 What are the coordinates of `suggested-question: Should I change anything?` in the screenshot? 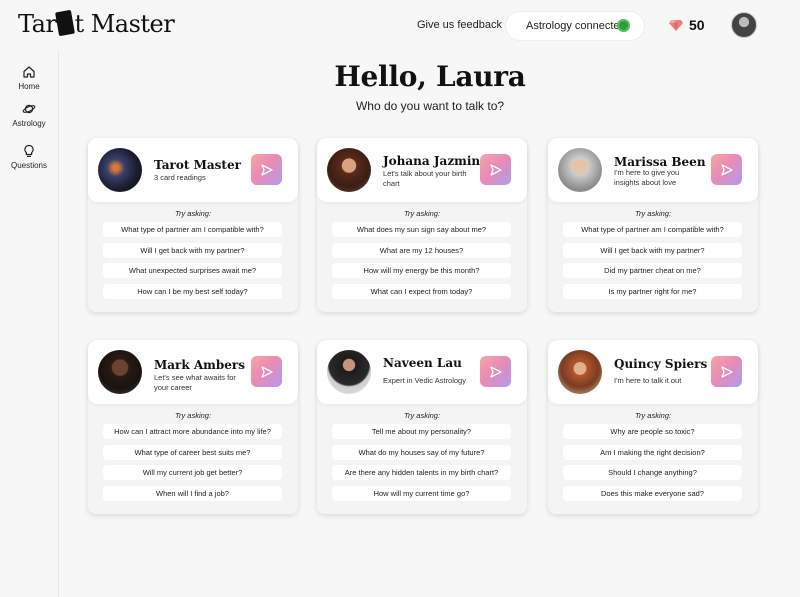 It's located at (652, 472).